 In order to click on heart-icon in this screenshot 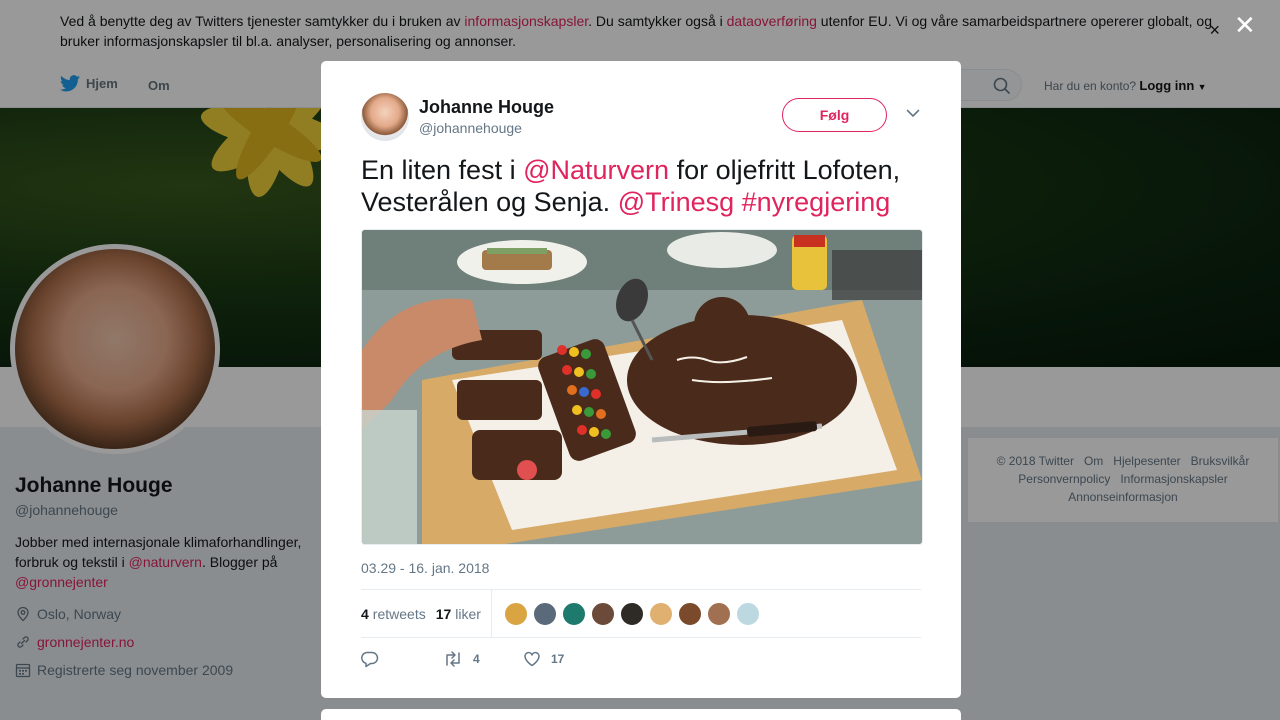, I will do `click(532, 659)`.